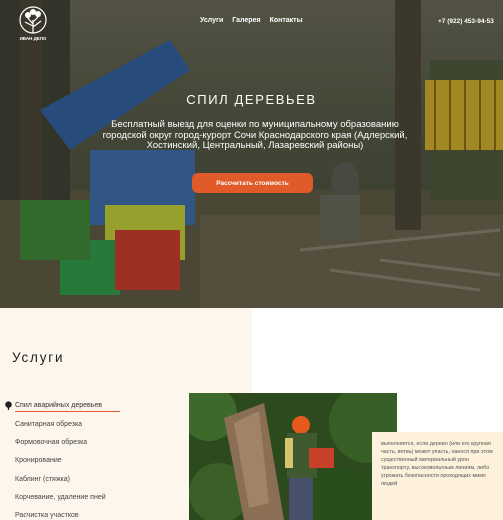 Image resolution: width=503 pixels, height=520 pixels. What do you see at coordinates (48, 424) in the screenshot?
I see `service-item-sanitary-pruning: Санитарная обрезка` at bounding box center [48, 424].